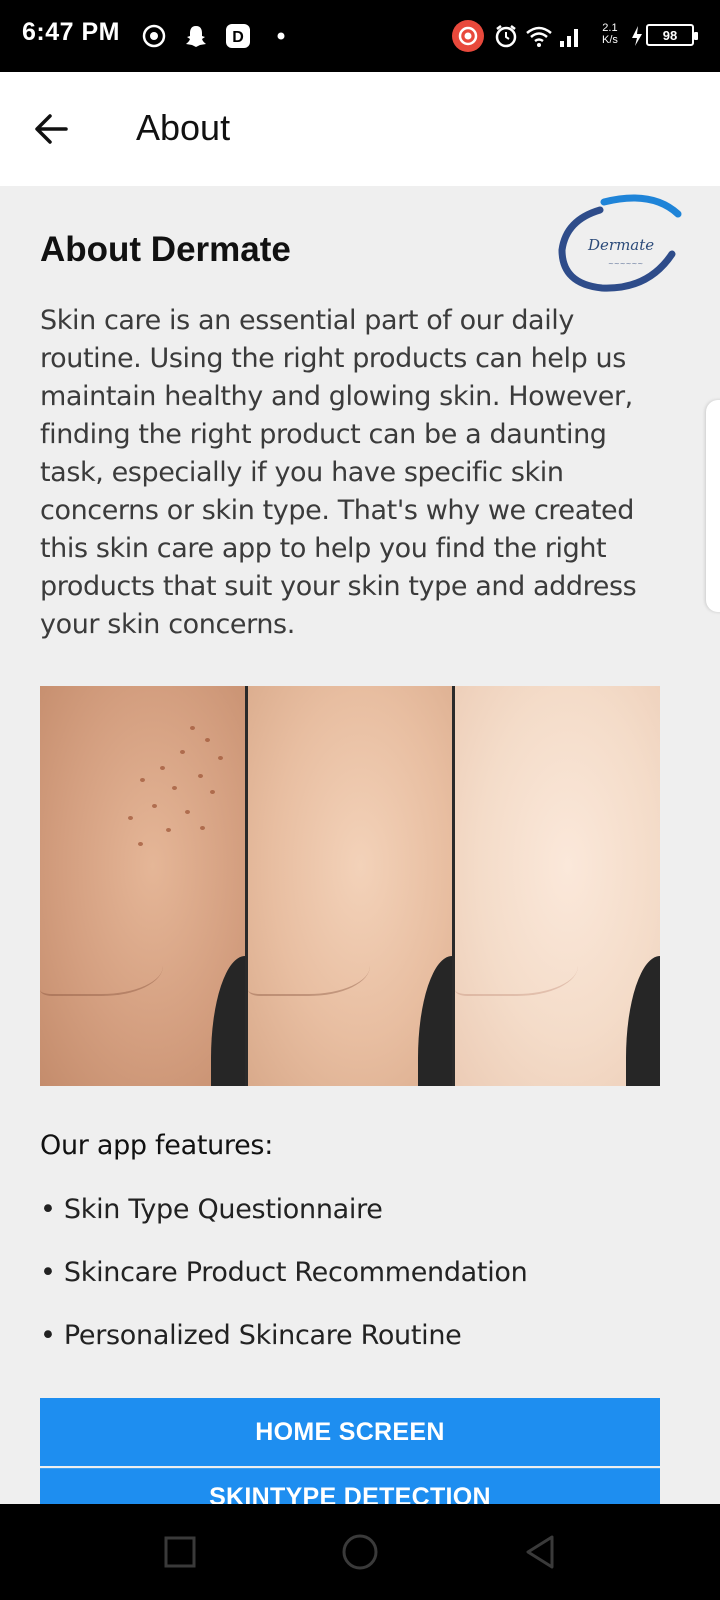 Image resolution: width=720 pixels, height=1600 pixels. Describe the element at coordinates (713, 506) in the screenshot. I see `edge-panel-handle` at that location.